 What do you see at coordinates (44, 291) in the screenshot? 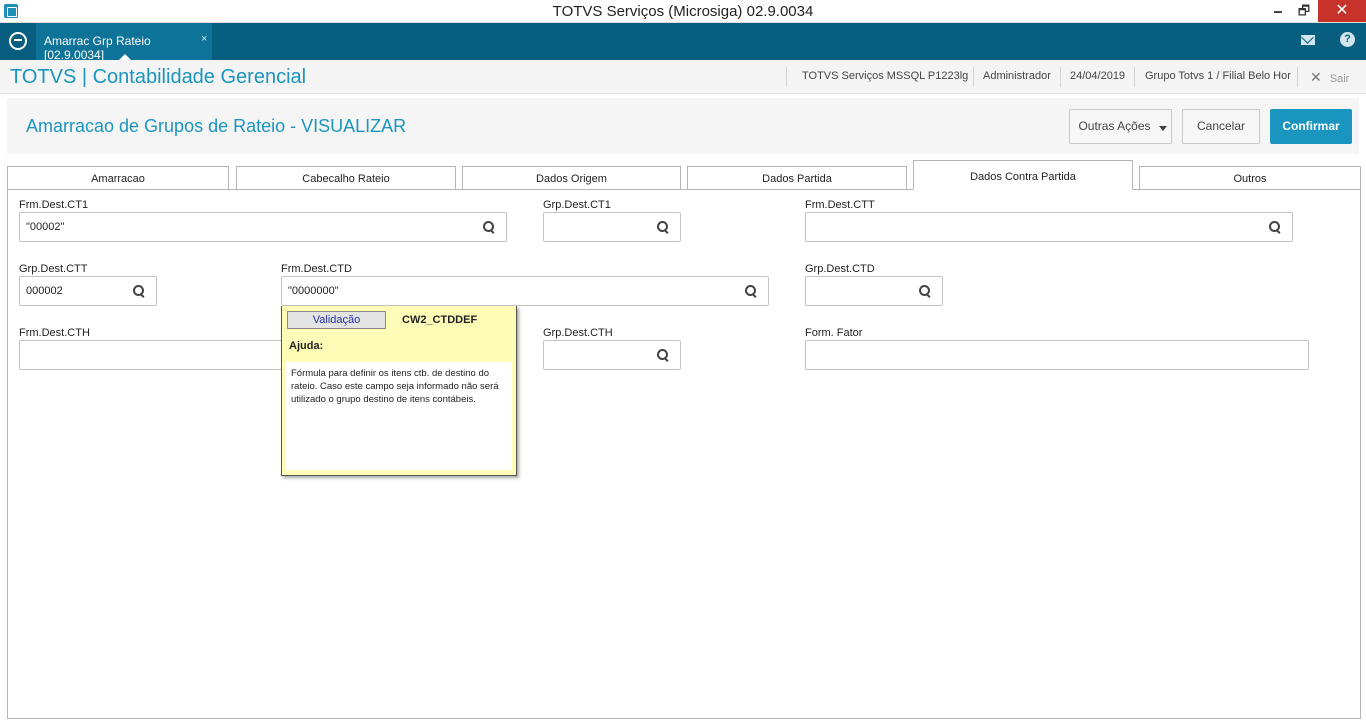
I see `grp-dest-ctt-value: 000002` at bounding box center [44, 291].